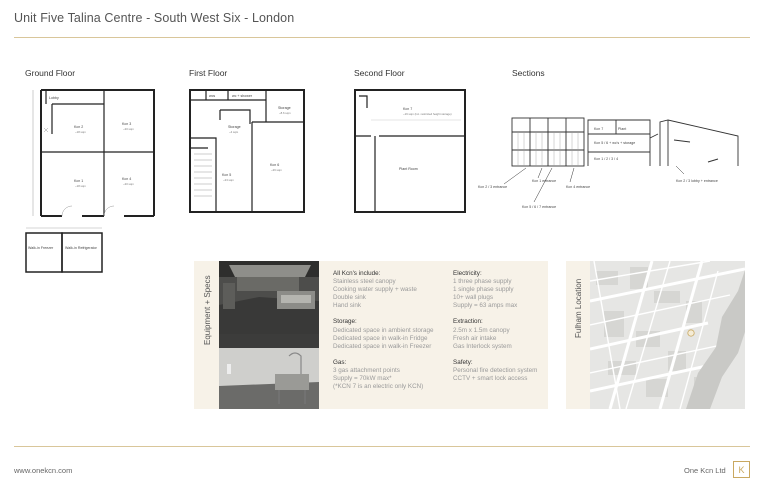 This screenshot has height=498, width=768. I want to click on section-kcn4-entrance: Kcn 4 entrance, so click(578, 187).